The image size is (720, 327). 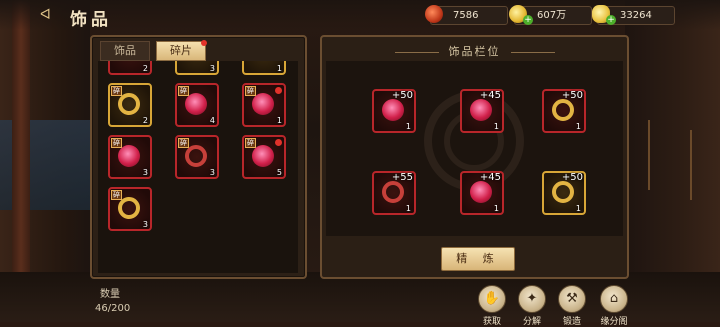 I want to click on resource-ruby-value: 7586, so click(x=466, y=15).